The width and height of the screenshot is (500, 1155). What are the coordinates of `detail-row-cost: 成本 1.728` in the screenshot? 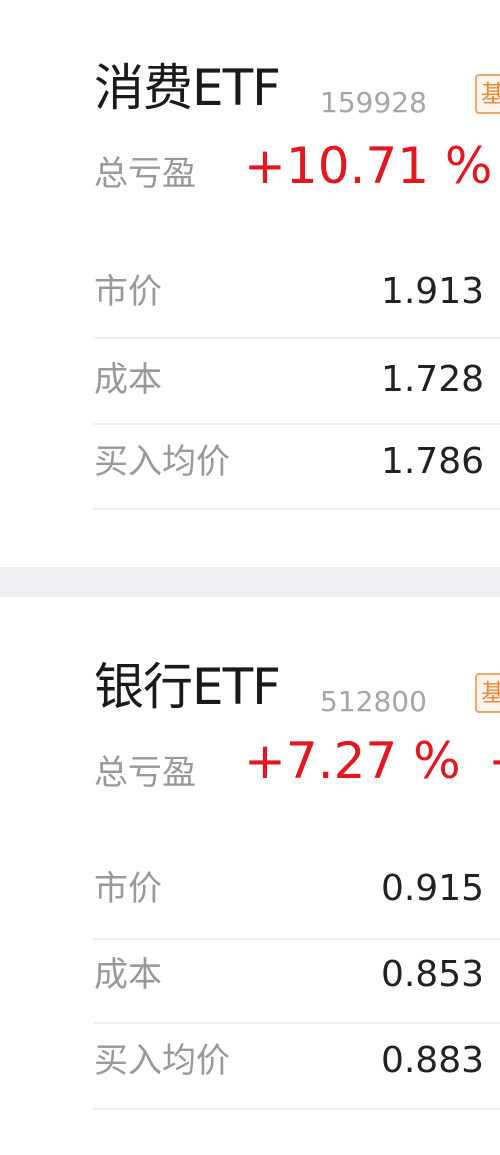 It's located at (297, 380).